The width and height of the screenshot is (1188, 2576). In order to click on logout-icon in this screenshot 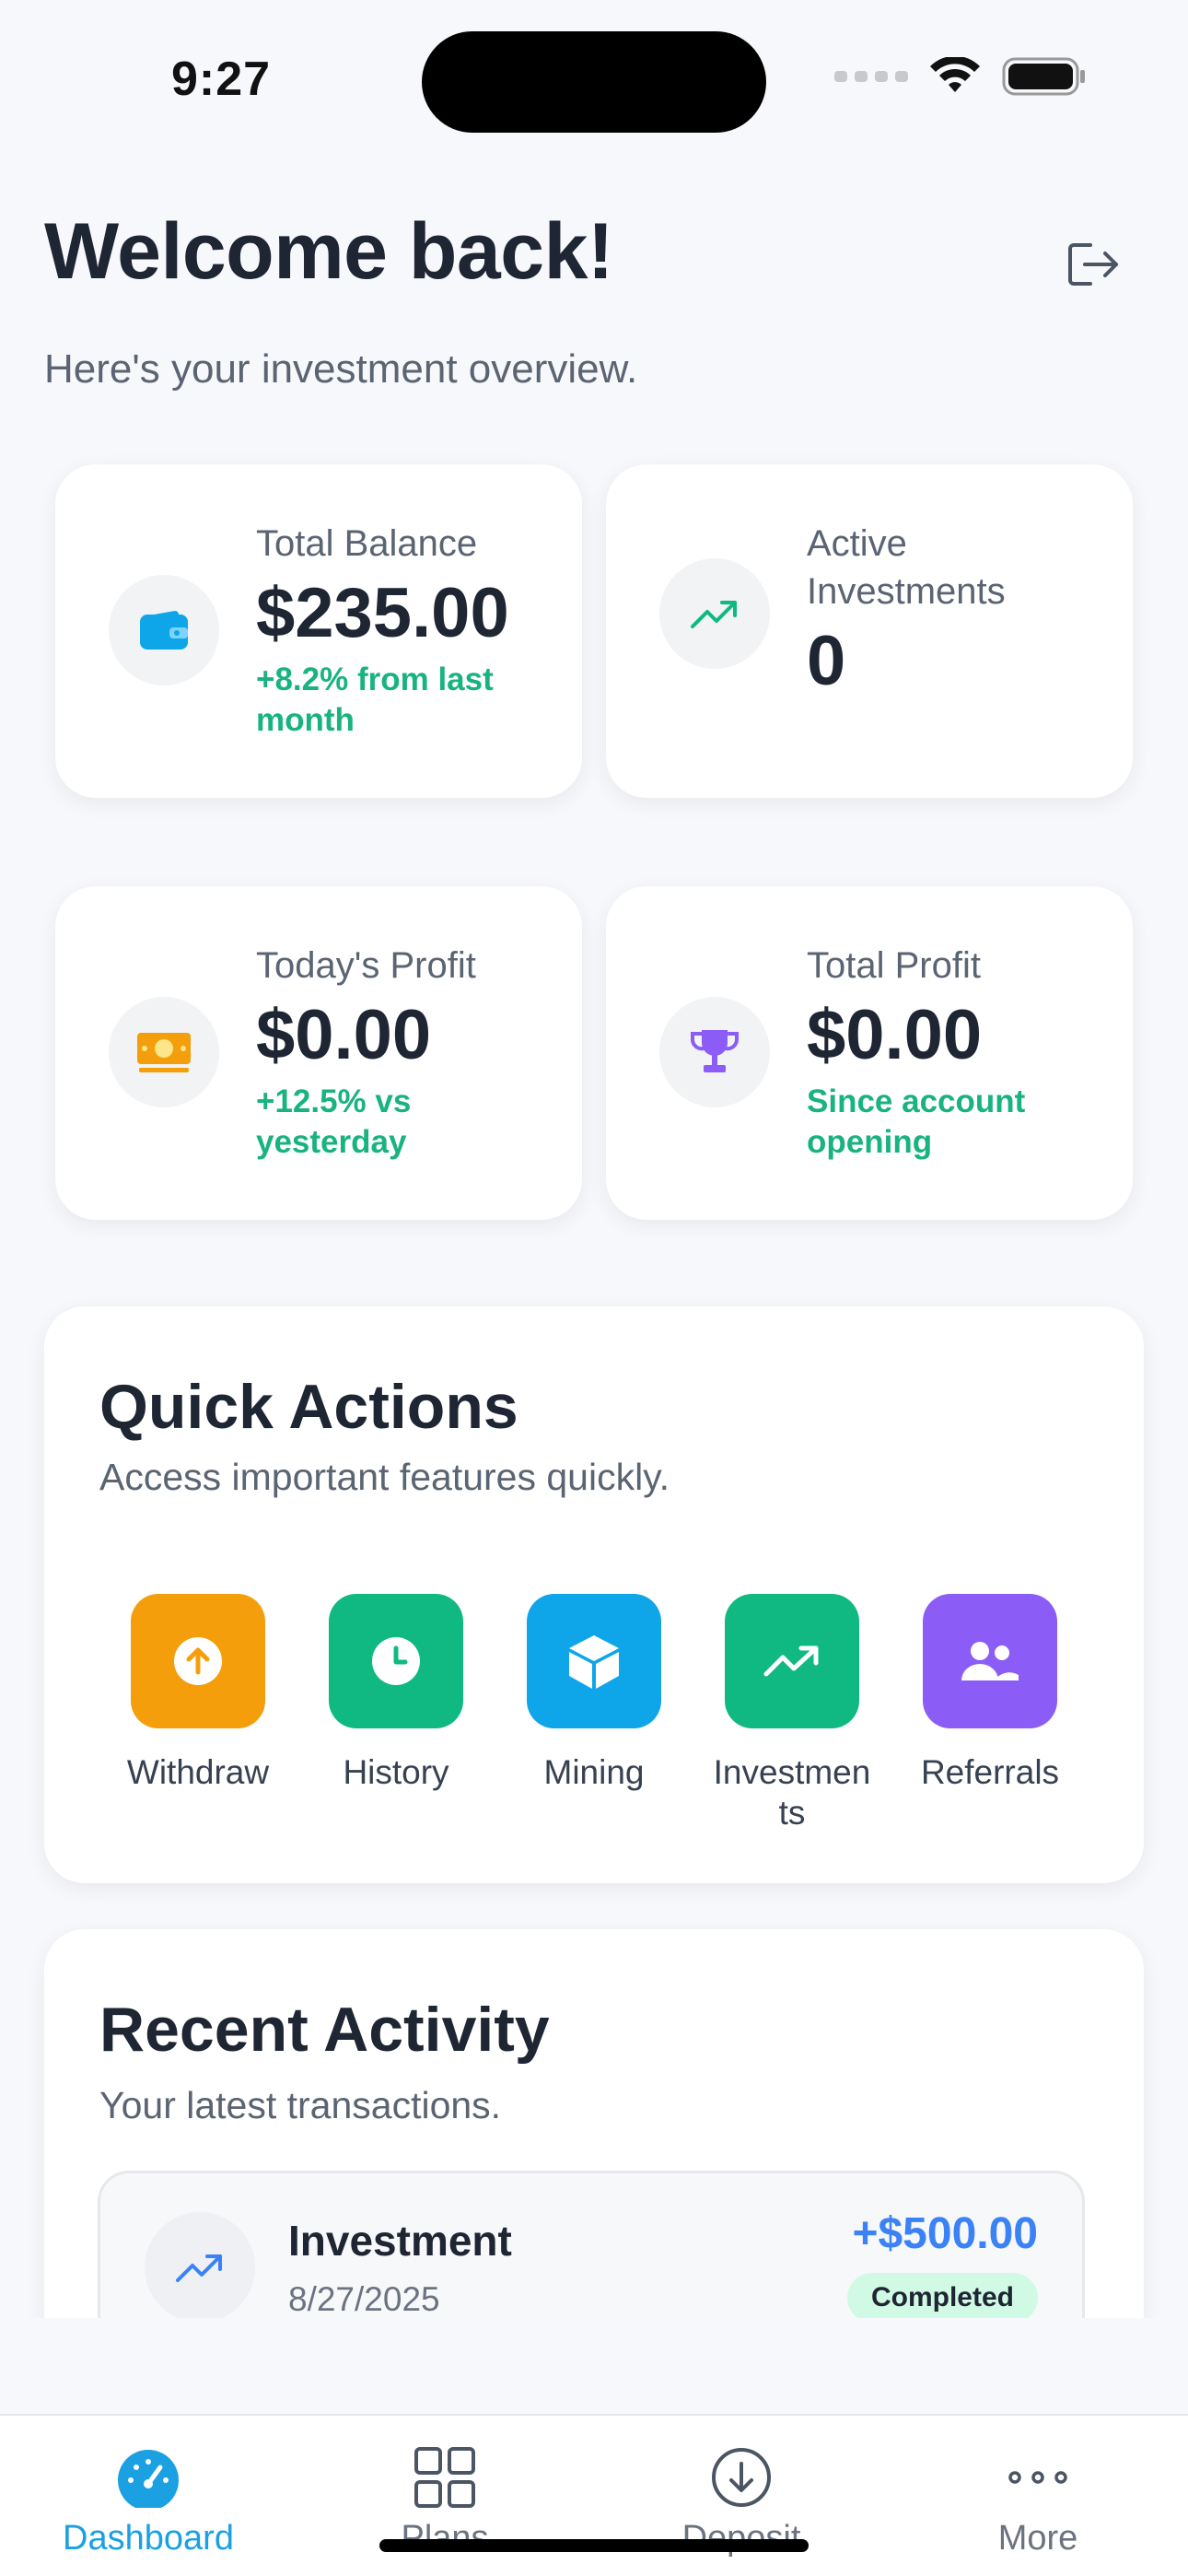, I will do `click(1094, 264)`.